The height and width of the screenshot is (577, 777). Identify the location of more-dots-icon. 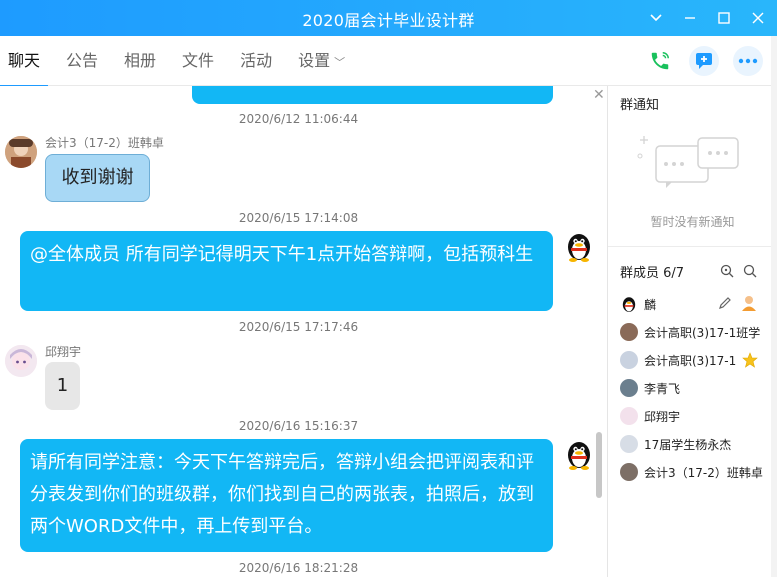
(748, 61).